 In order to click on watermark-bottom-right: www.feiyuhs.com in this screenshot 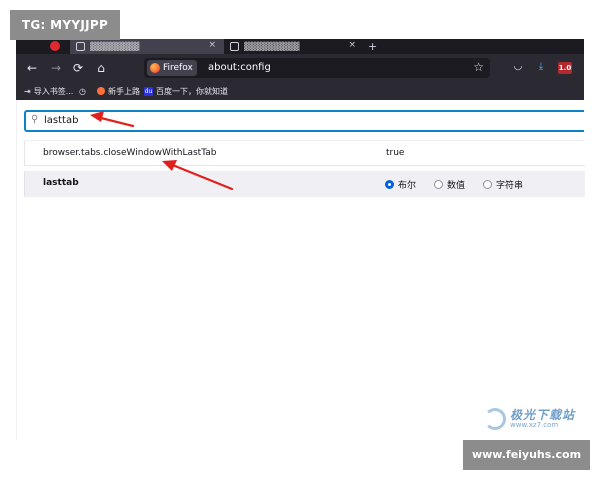, I will do `click(526, 455)`.